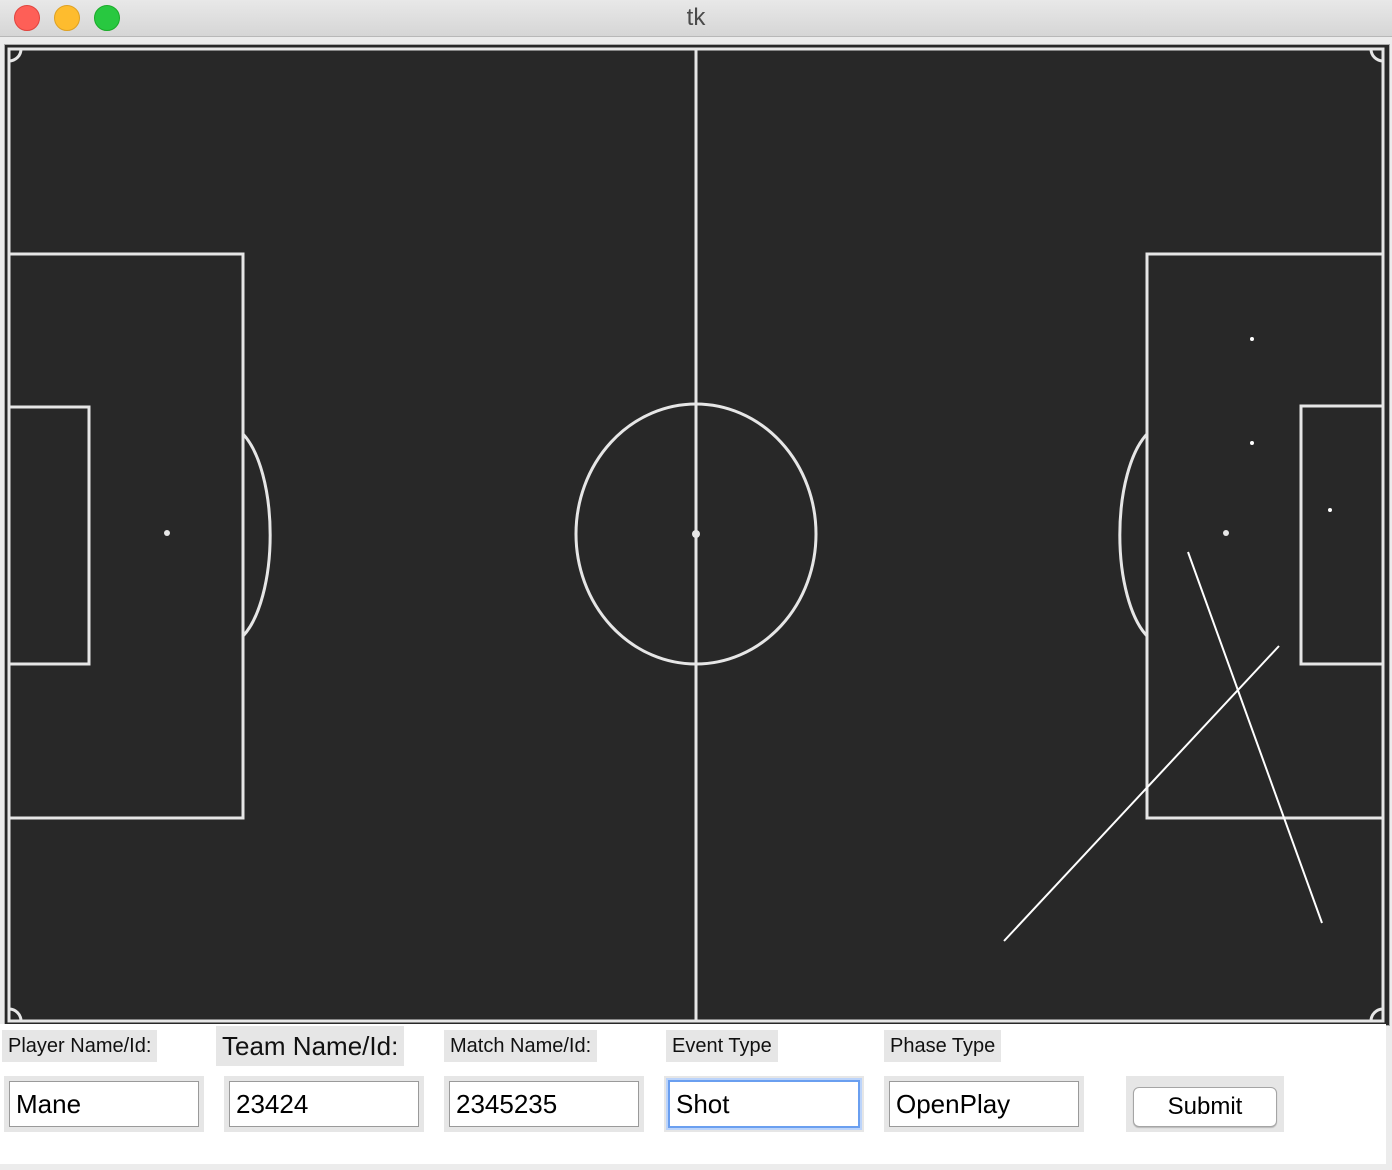  What do you see at coordinates (984, 1104) in the screenshot?
I see `phase-type-input` at bounding box center [984, 1104].